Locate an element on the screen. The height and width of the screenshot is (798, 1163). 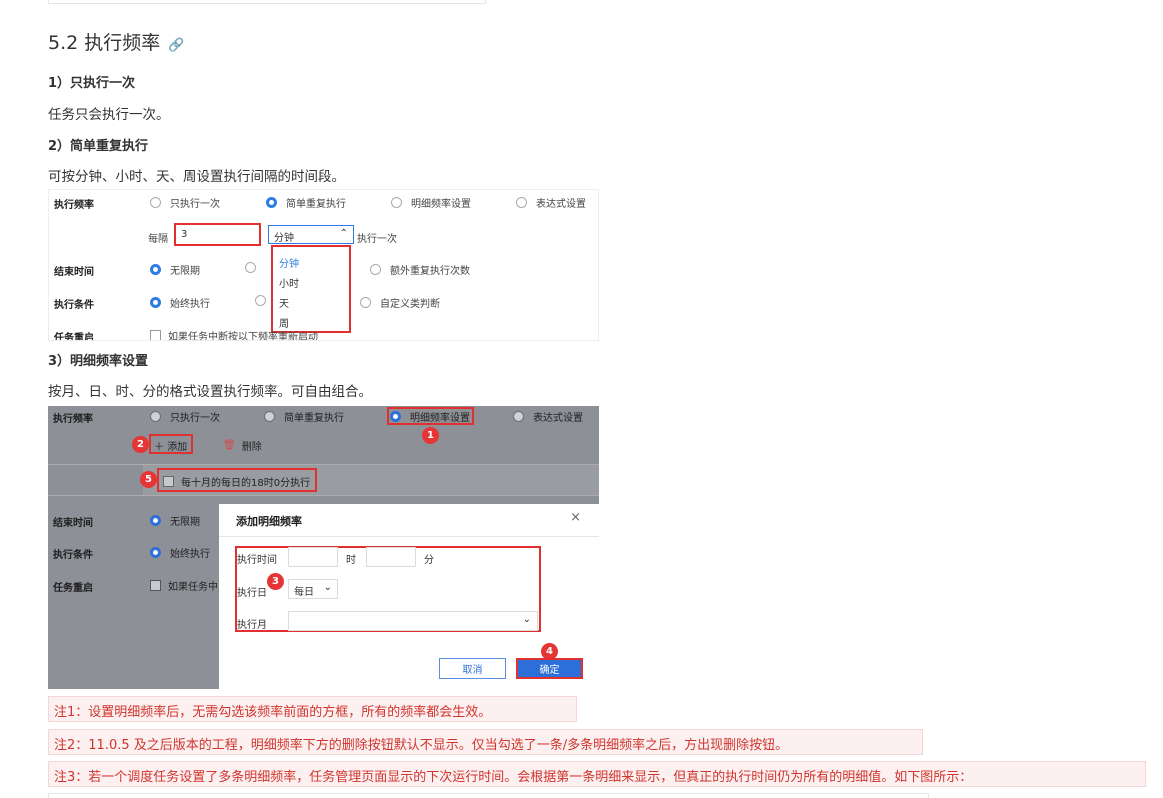
exec-month-label: 执行月 is located at coordinates (252, 625).